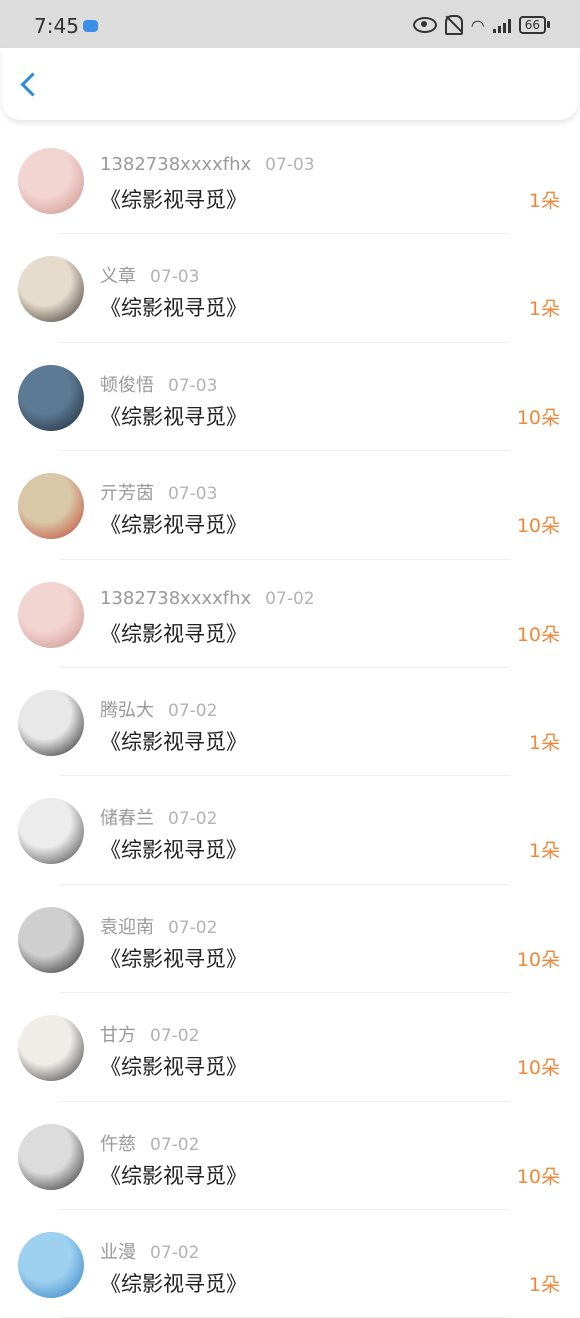  What do you see at coordinates (127, 819) in the screenshot?
I see `user-name: 储春兰` at bounding box center [127, 819].